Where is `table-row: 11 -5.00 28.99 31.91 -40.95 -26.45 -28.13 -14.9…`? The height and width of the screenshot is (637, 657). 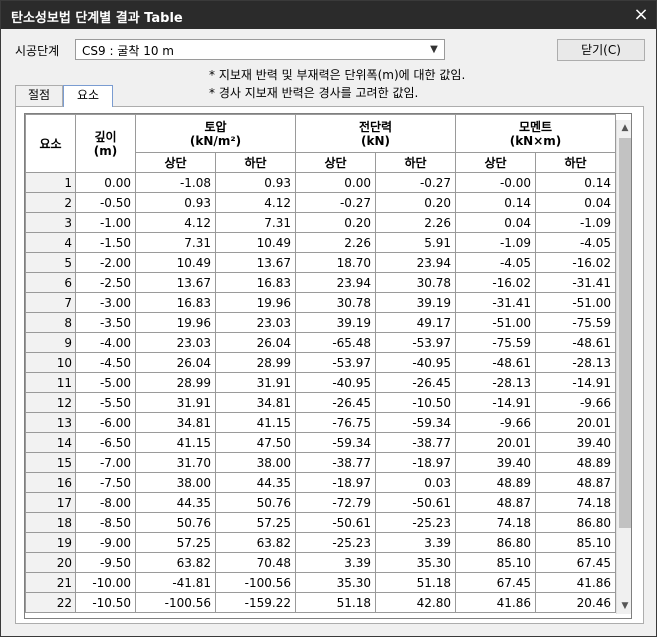 table-row: 11 -5.00 28.99 31.91 -40.95 -26.45 -28.13 -14.9… is located at coordinates (320, 382).